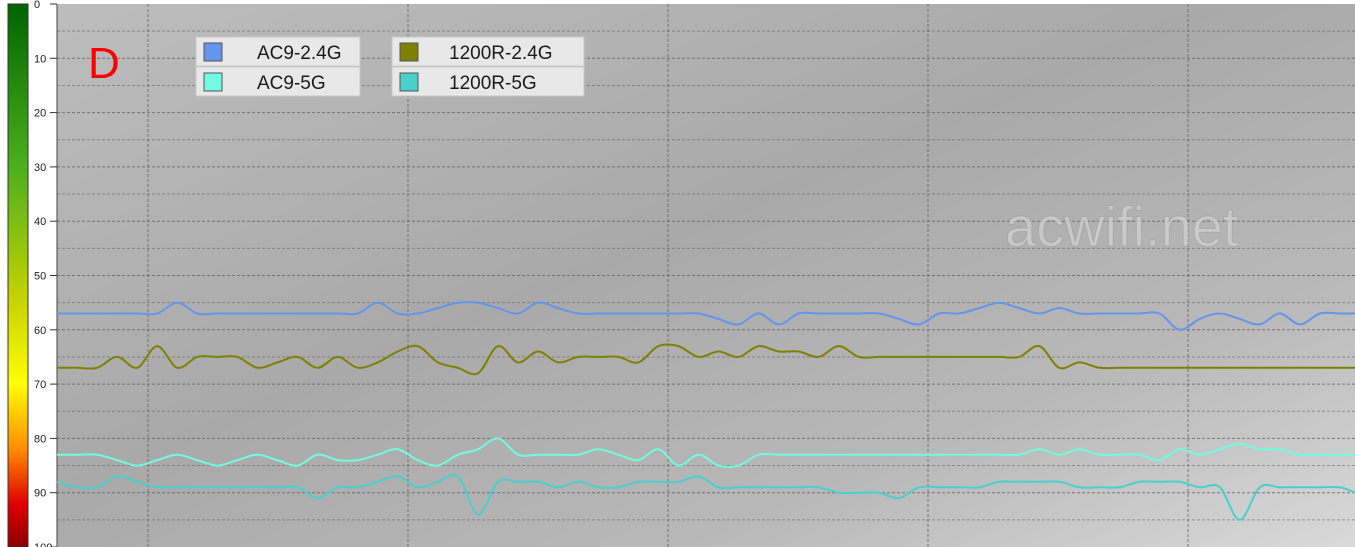 The image size is (1355, 547). I want to click on y-tick-label: 20, so click(40, 114).